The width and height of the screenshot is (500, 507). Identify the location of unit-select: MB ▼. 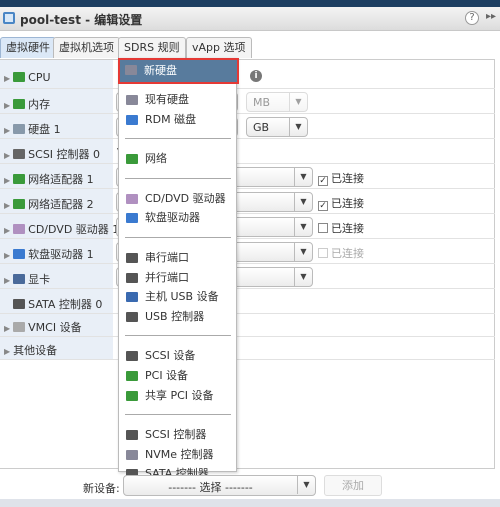
(277, 102).